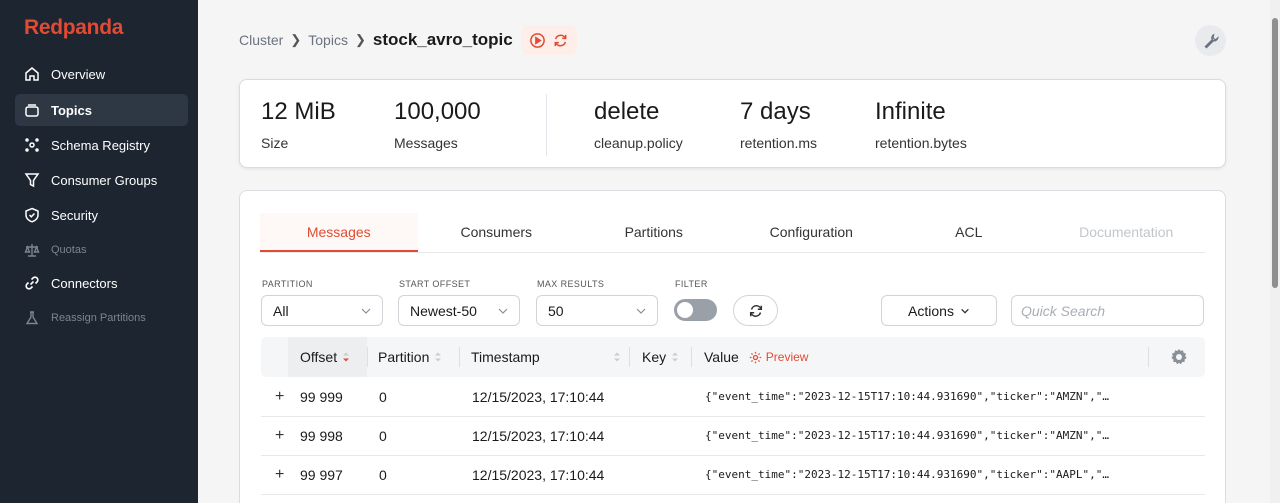 This screenshot has width=1280, height=503. Describe the element at coordinates (32, 74) in the screenshot. I see `home-icon` at that location.